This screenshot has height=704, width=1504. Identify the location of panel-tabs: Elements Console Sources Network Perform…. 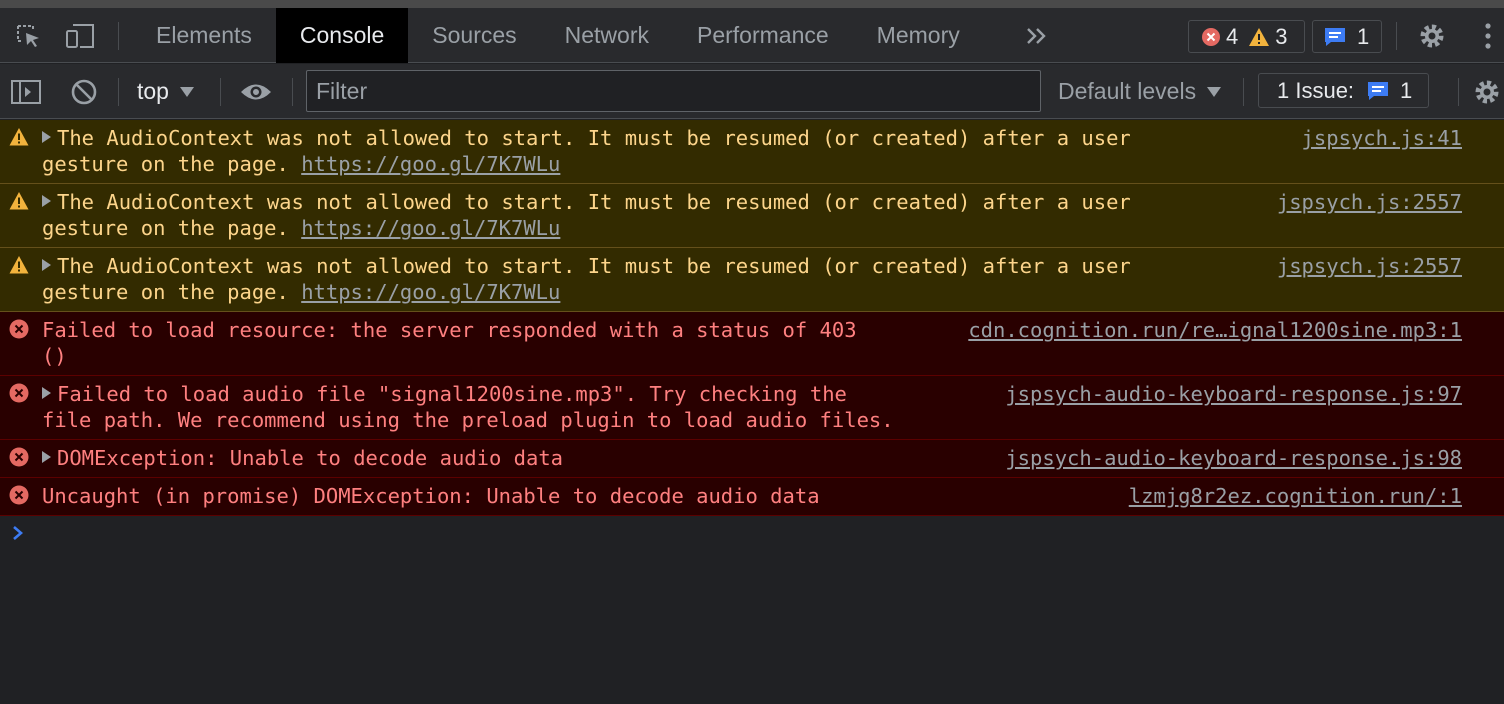
(558, 35).